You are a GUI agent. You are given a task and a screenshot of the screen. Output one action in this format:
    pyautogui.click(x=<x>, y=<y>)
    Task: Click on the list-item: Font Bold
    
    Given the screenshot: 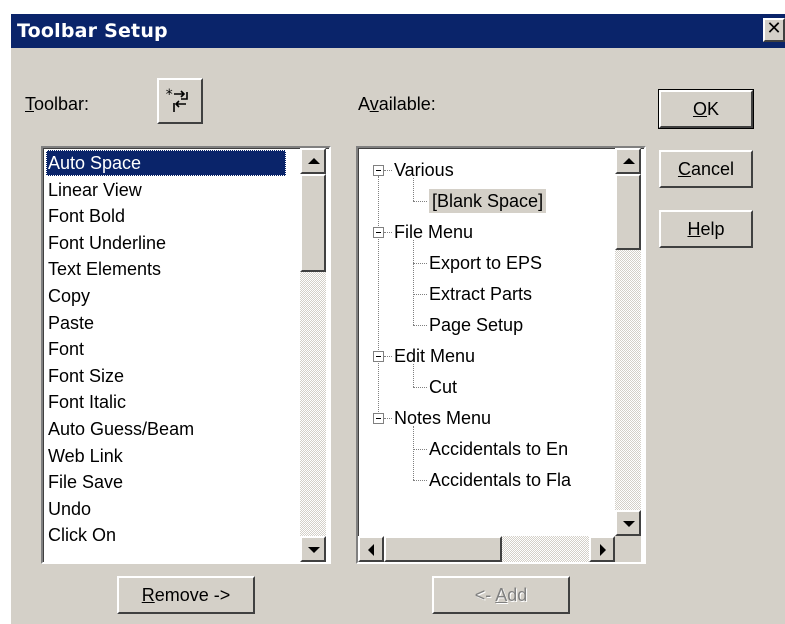 What is the action you would take?
    pyautogui.click(x=85, y=216)
    